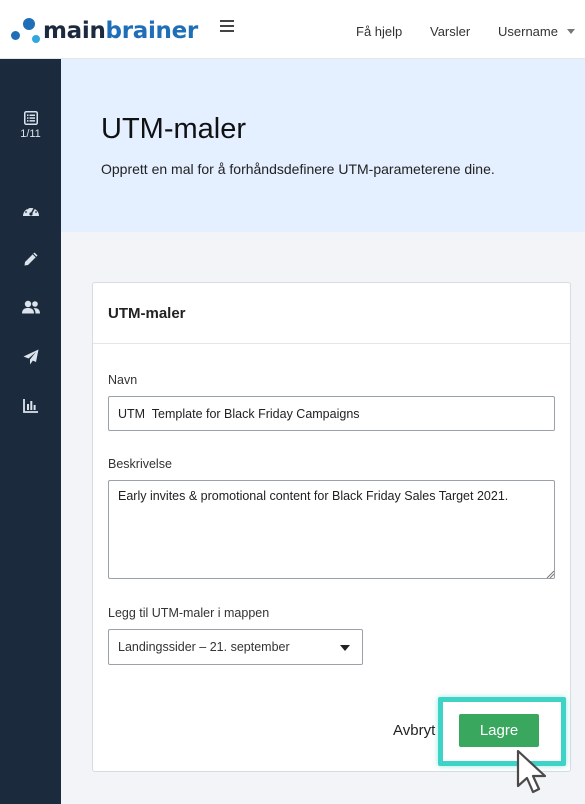 This screenshot has width=585, height=804. I want to click on nav-alerts-link: Varsler, so click(450, 31).